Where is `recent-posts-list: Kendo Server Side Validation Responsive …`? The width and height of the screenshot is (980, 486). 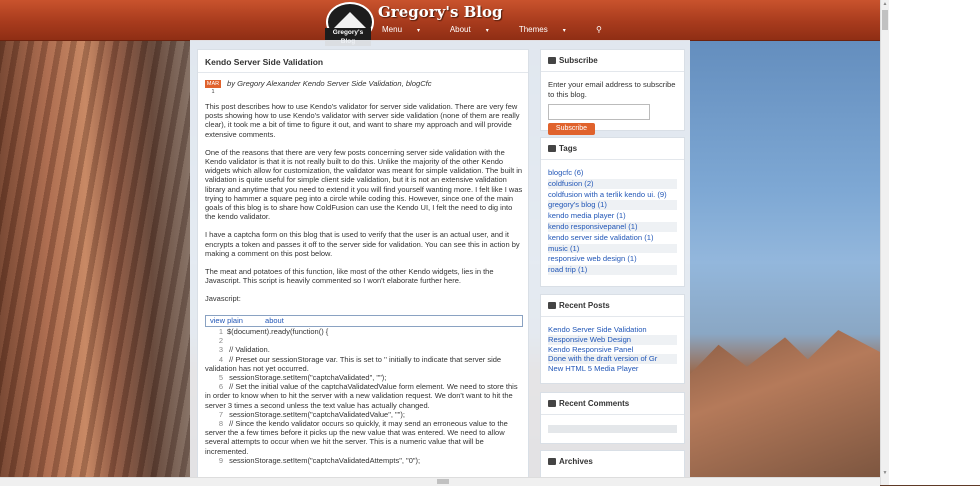
recent-posts-list: Kendo Server Side Validation Responsive … is located at coordinates (612, 349).